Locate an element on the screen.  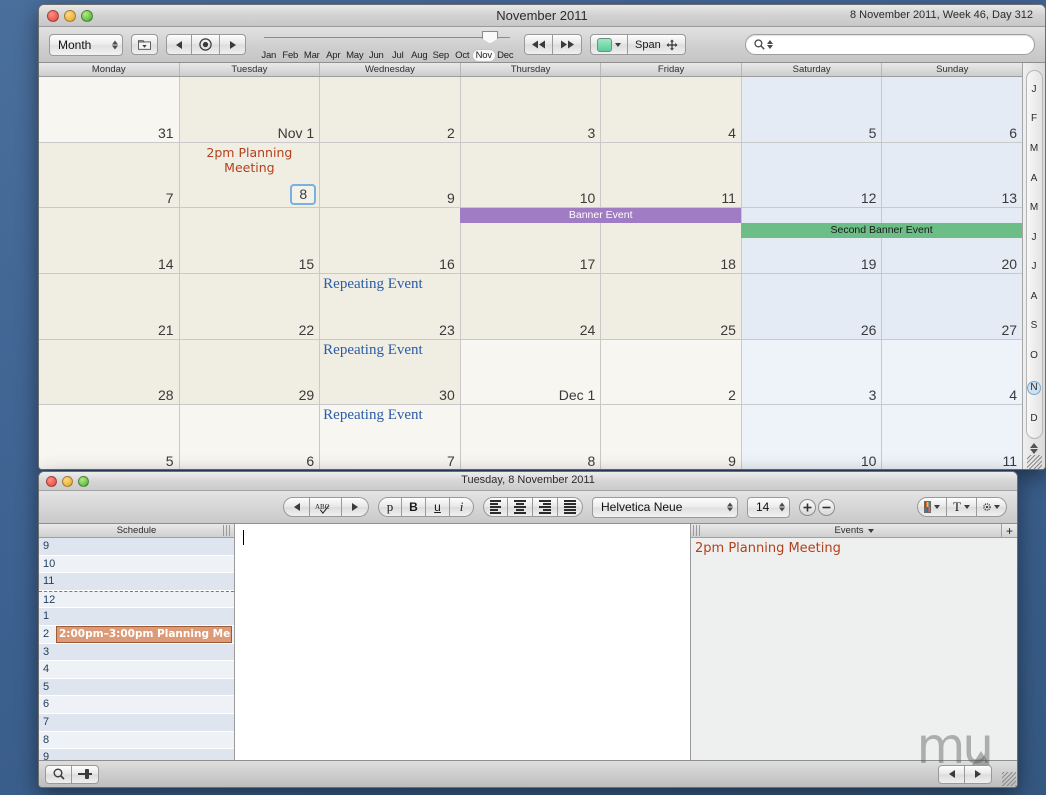
scroll-up-icon is located at coordinates (1034, 445).